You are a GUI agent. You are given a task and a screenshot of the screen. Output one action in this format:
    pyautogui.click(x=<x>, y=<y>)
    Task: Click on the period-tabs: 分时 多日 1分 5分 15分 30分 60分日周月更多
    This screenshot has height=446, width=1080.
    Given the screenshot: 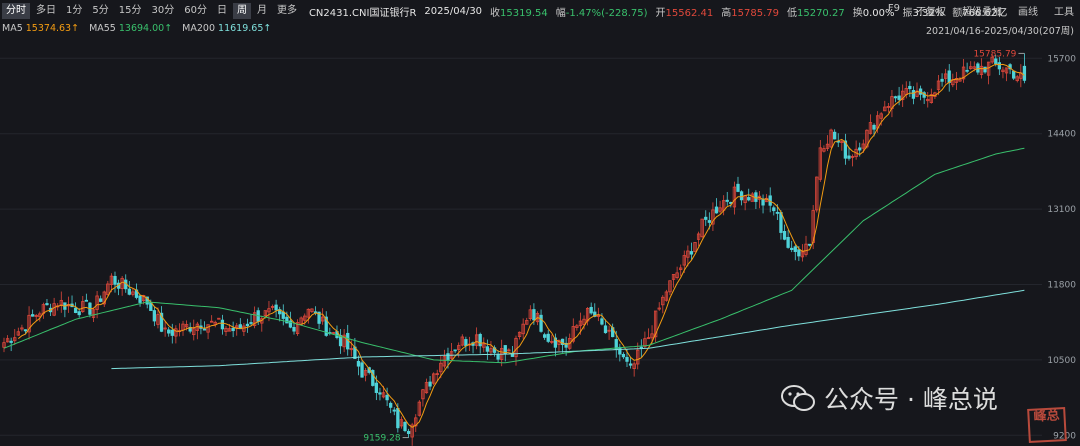 What is the action you would take?
    pyautogui.click(x=150, y=11)
    